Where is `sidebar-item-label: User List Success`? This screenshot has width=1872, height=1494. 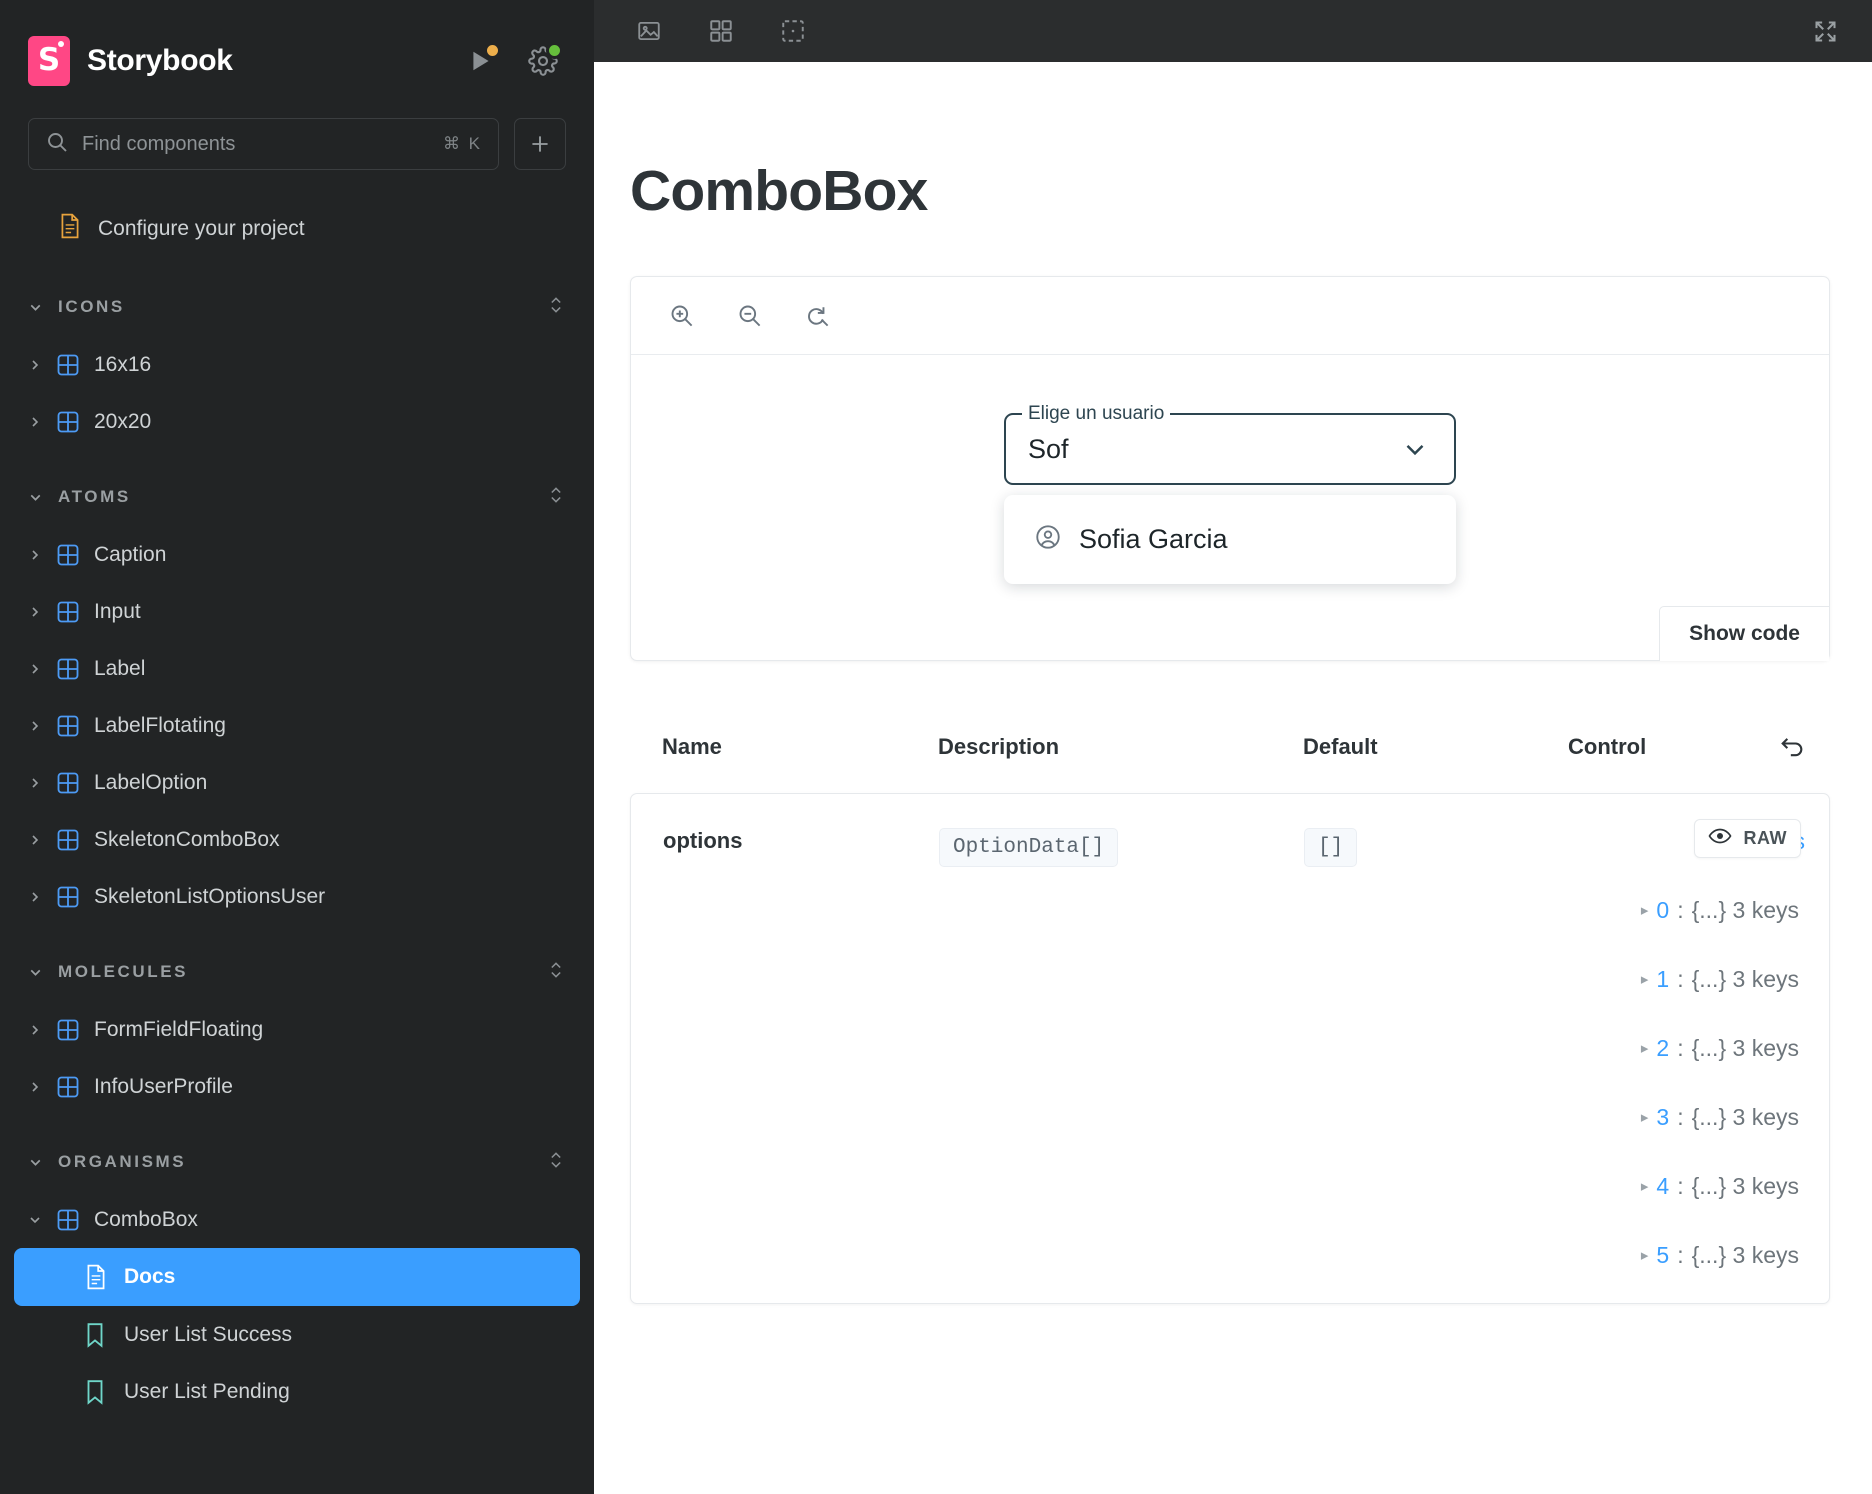
sidebar-item-label: User List Success is located at coordinates (208, 1334).